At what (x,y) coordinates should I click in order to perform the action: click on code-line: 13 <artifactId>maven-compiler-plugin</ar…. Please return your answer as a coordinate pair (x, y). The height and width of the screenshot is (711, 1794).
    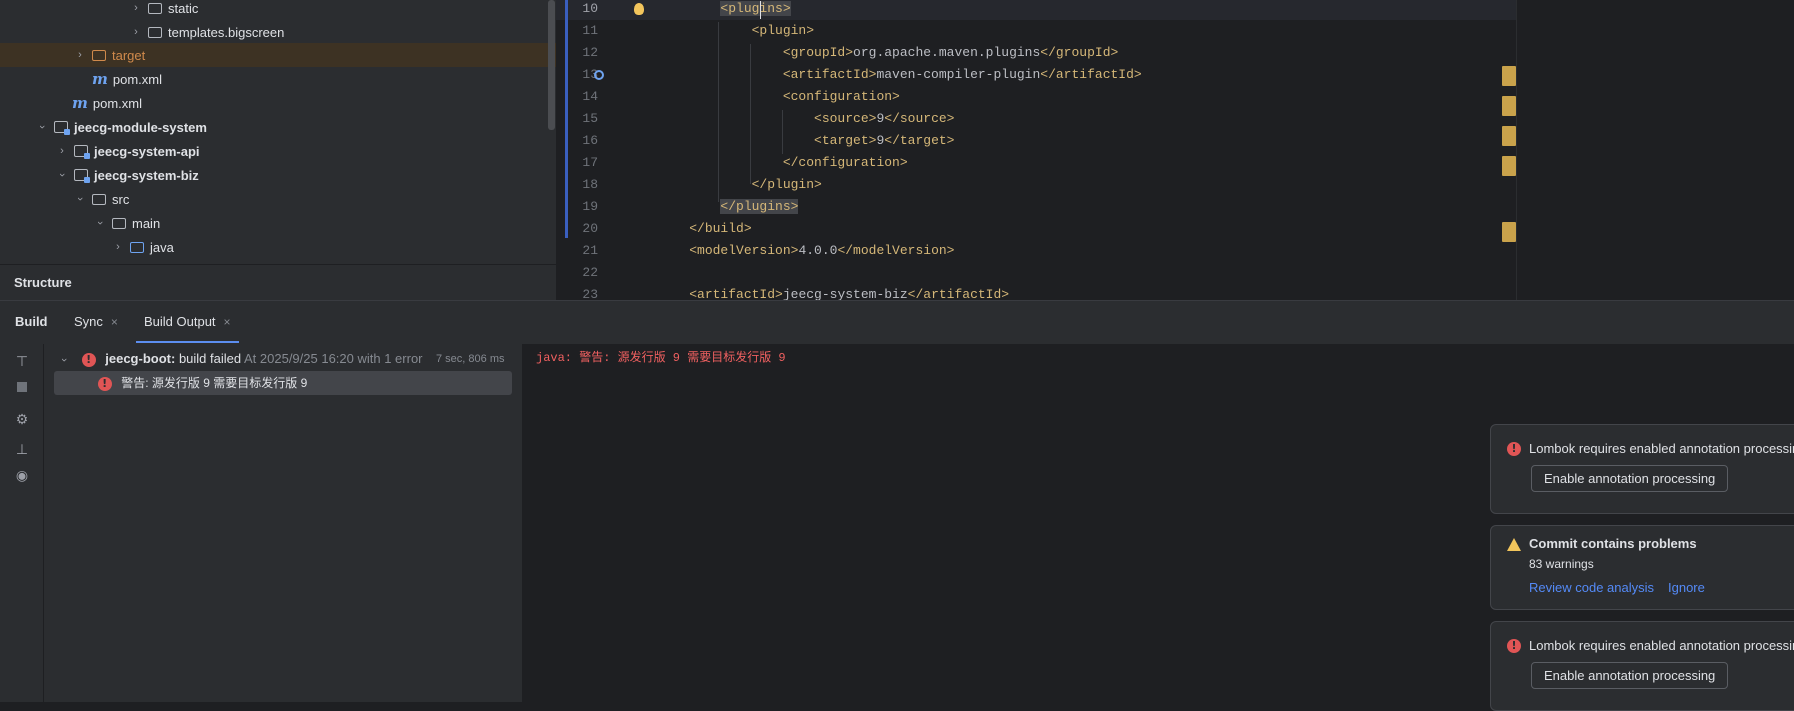
    Looking at the image, I should click on (1036, 75).